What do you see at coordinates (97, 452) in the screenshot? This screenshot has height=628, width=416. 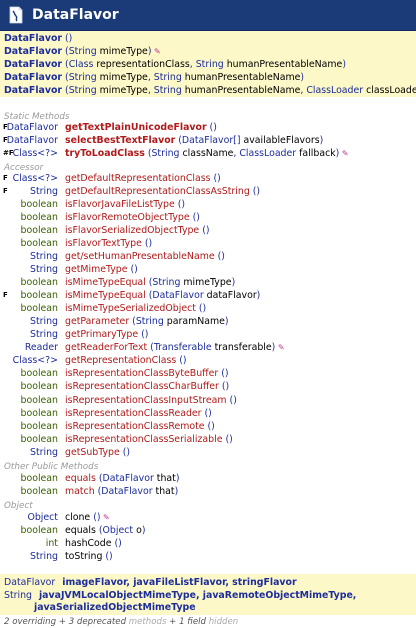 I see `method-signature: getSubType ()` at bounding box center [97, 452].